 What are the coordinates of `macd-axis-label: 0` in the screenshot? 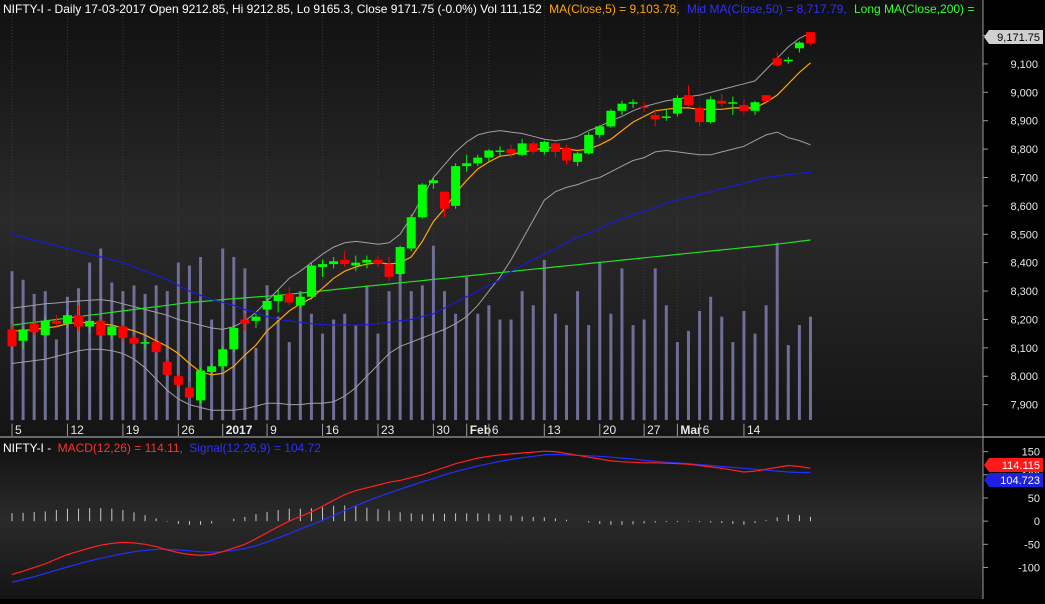 It's located at (1037, 522).